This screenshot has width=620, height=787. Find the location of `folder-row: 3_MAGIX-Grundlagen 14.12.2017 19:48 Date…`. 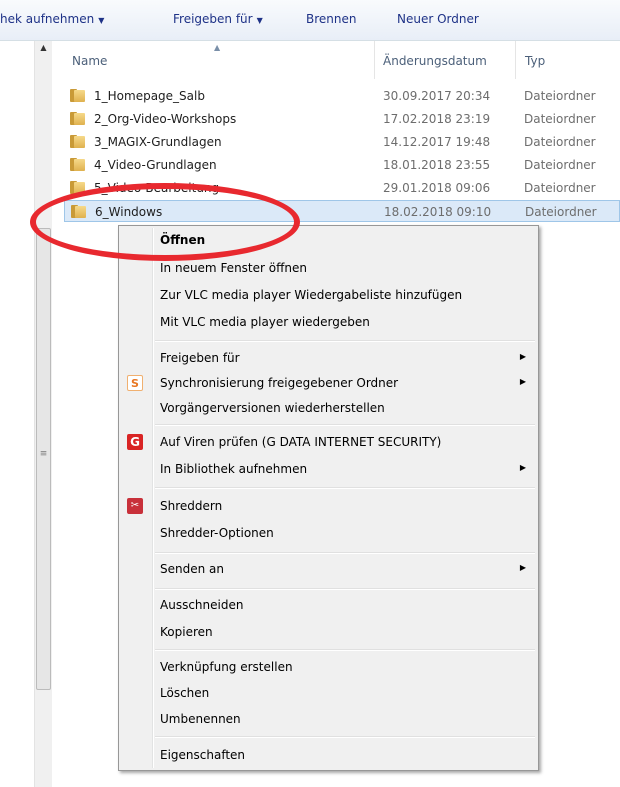

folder-row: 3_MAGIX-Grundlagen 14.12.2017 19:48 Date… is located at coordinates (342, 142).